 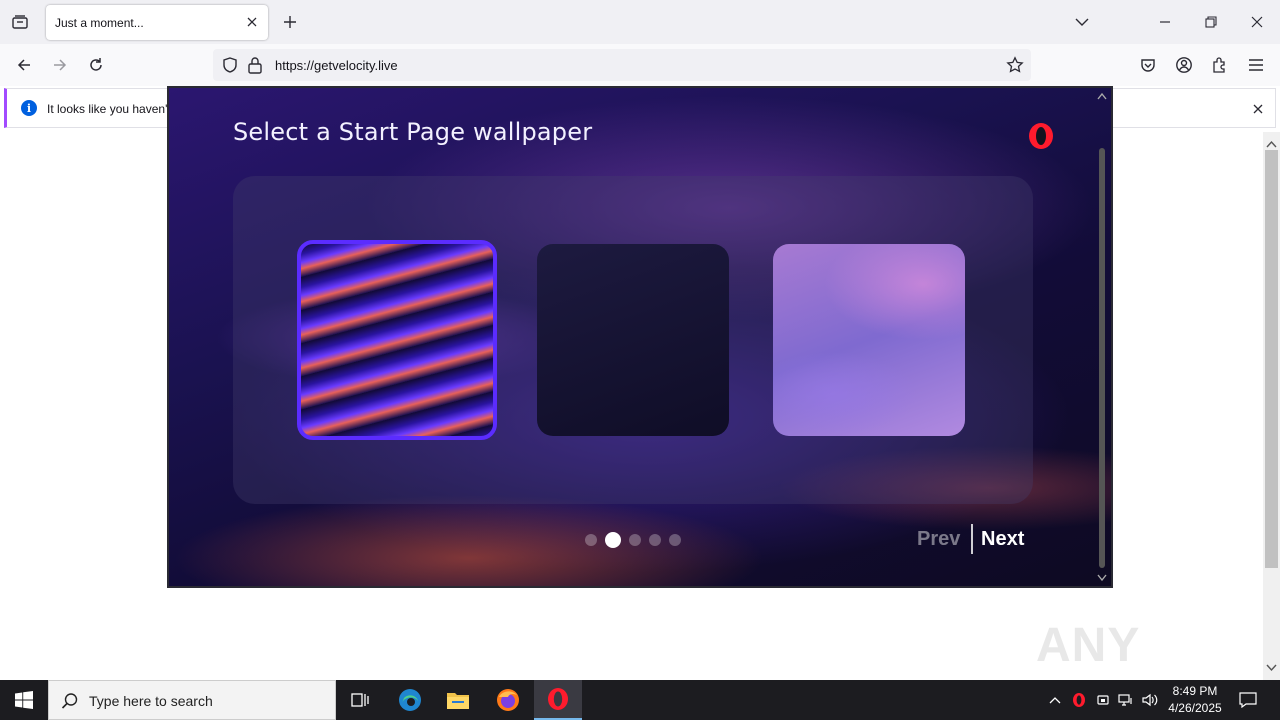 I want to click on edge-browser-icon, so click(x=410, y=700).